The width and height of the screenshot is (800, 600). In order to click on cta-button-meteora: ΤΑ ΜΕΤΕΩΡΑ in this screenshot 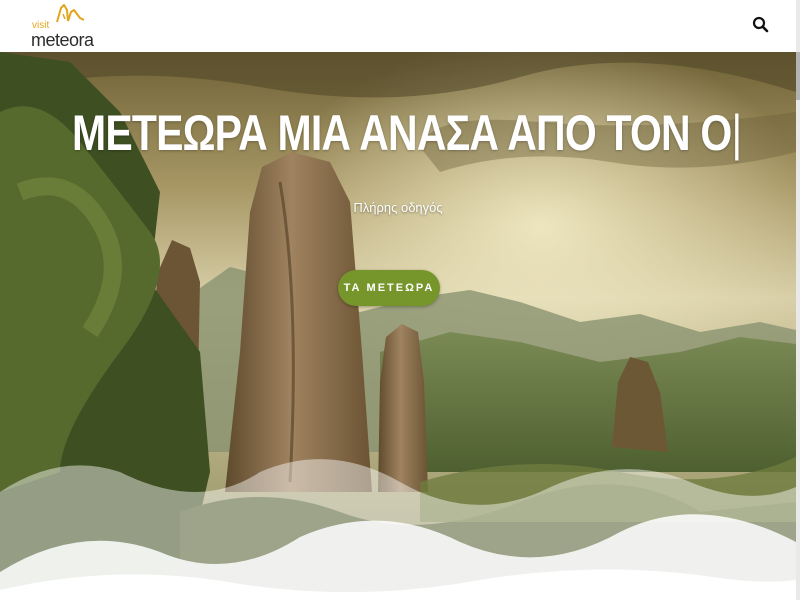, I will do `click(389, 288)`.